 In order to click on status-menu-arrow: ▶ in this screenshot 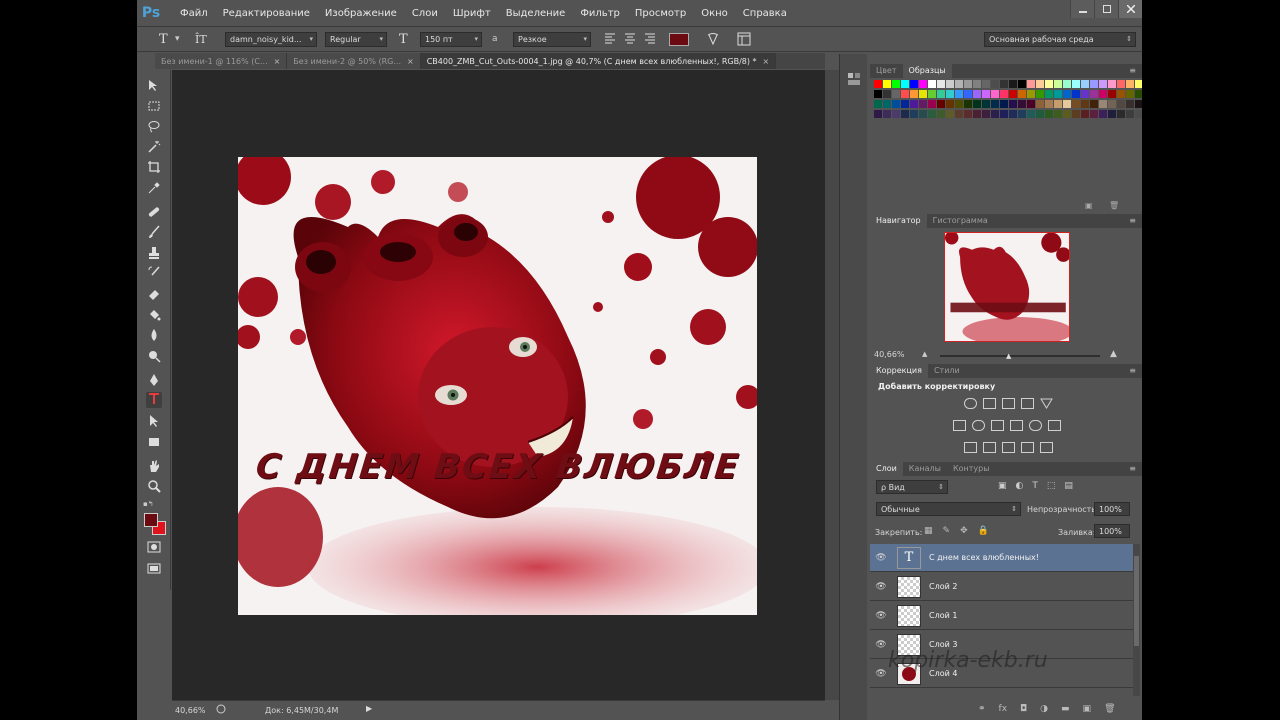, I will do `click(369, 708)`.